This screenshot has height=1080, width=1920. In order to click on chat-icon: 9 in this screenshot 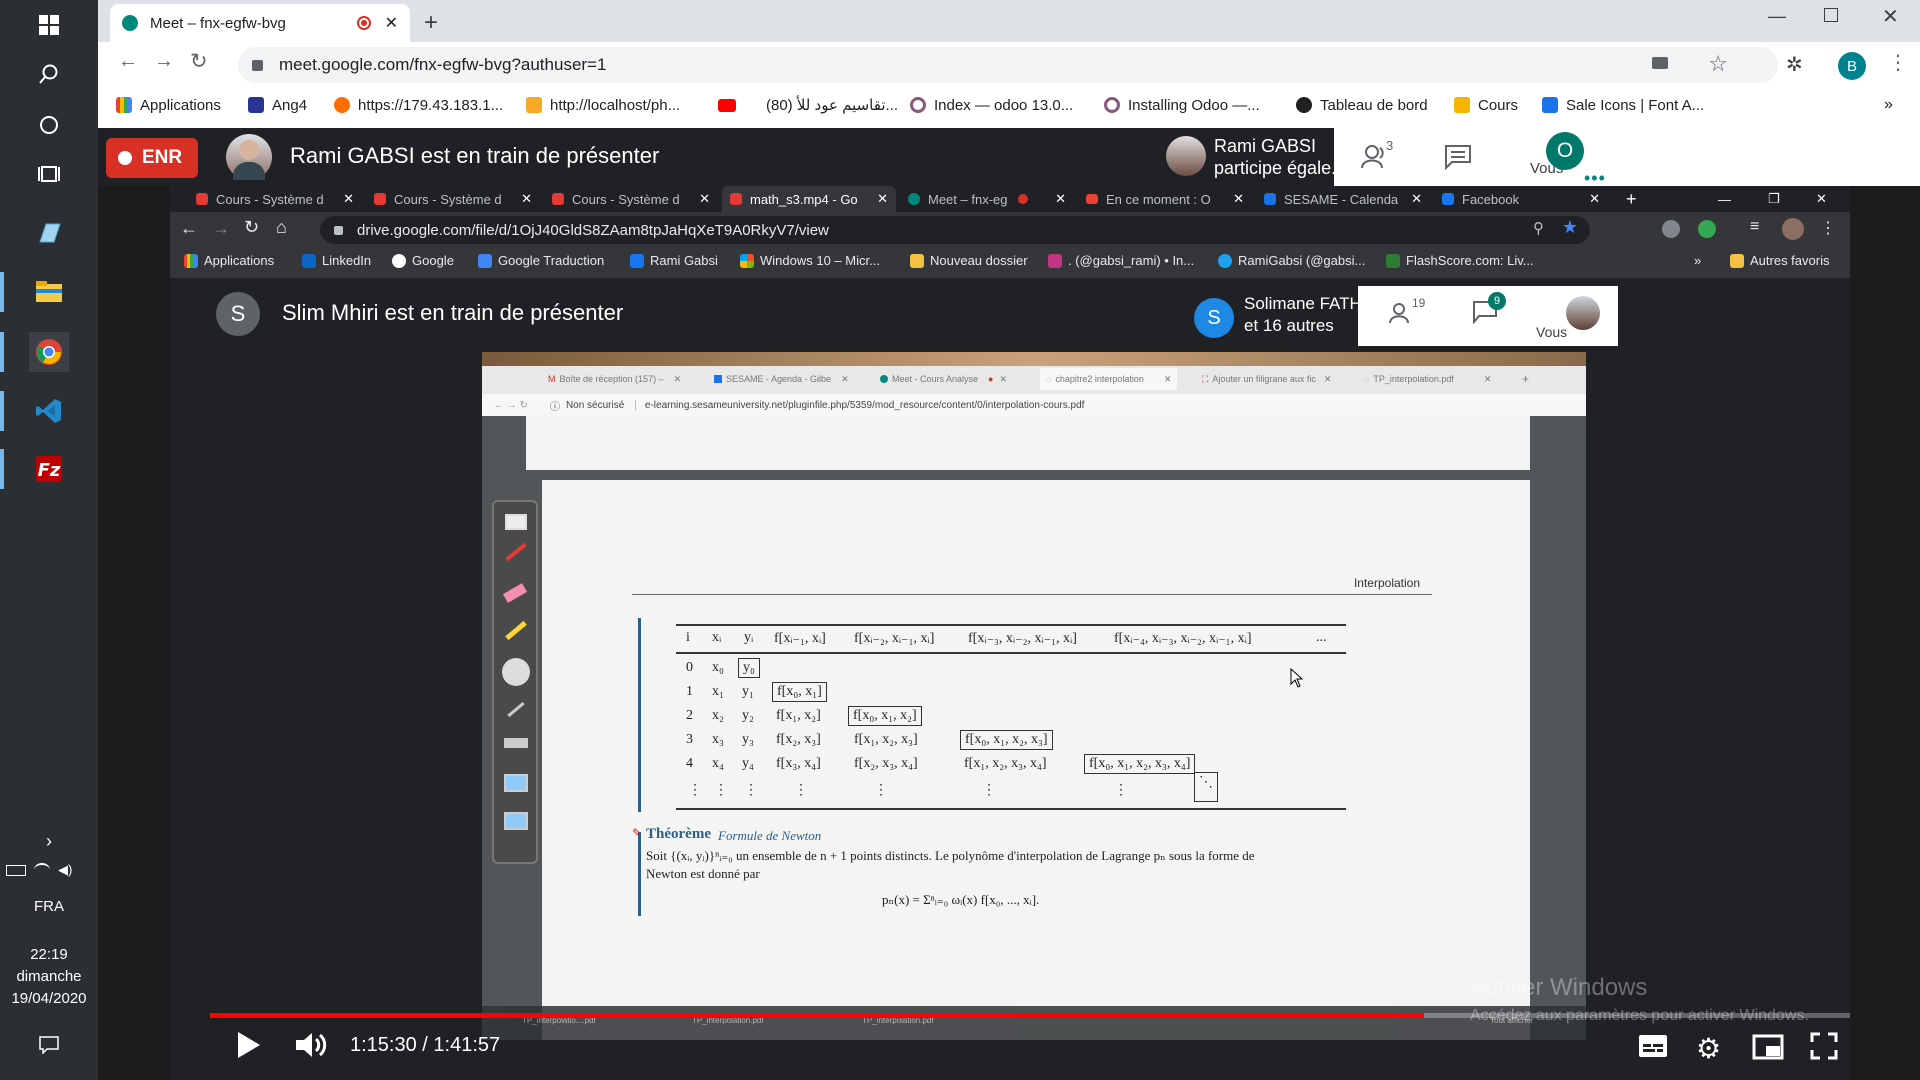, I will do `click(1489, 310)`.